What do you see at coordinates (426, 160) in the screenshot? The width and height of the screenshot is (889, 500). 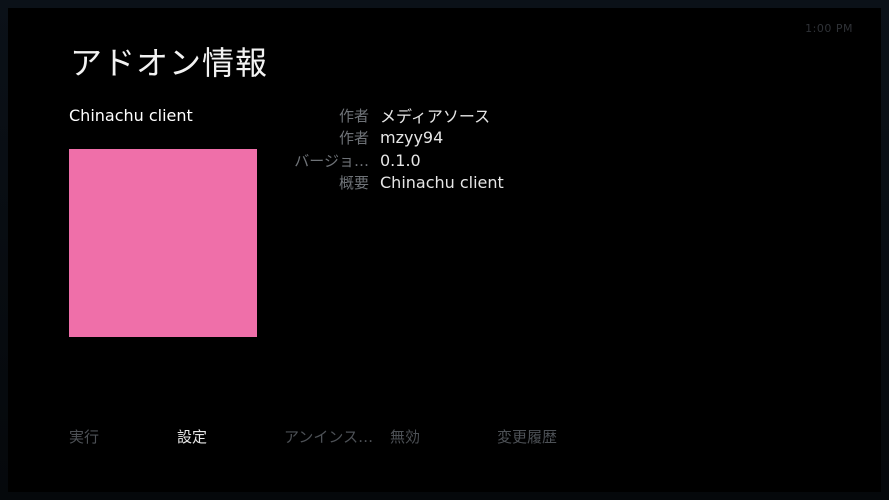 I see `info-row-version: バージョ… 0.1.0` at bounding box center [426, 160].